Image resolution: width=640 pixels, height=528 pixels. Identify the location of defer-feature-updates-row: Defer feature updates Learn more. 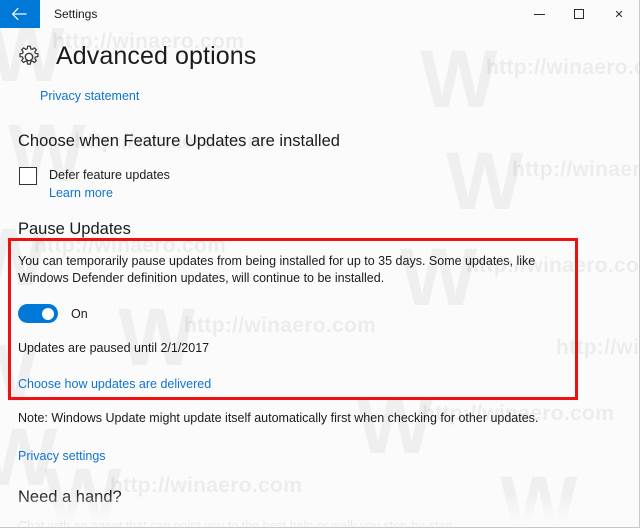
(319, 176).